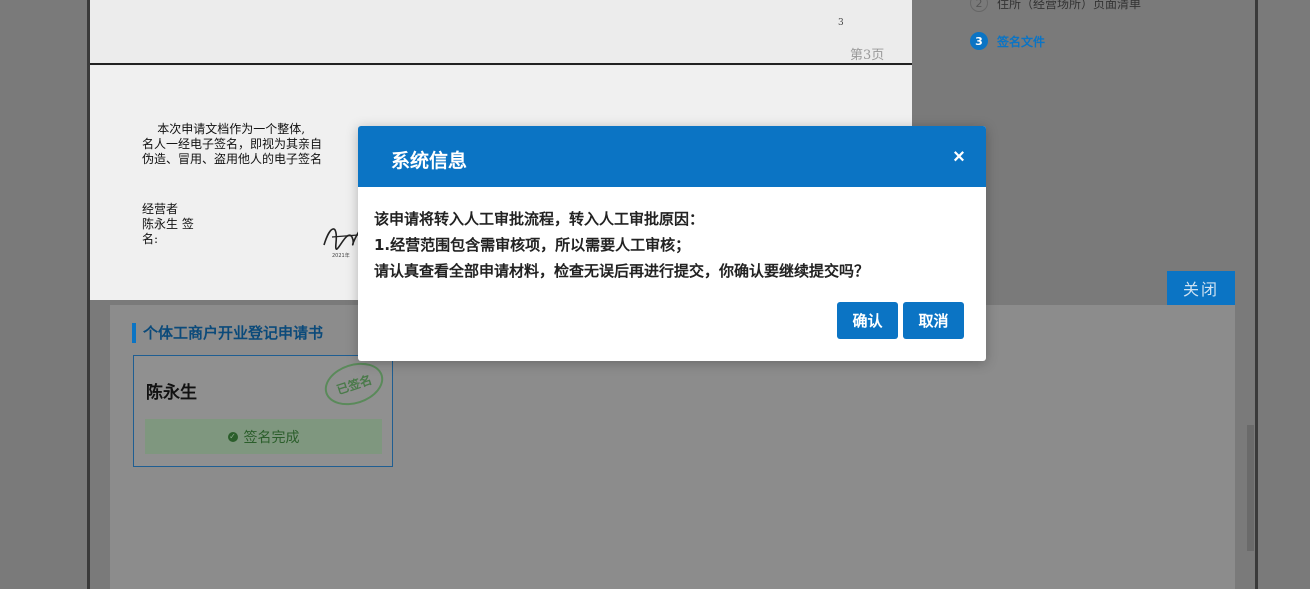  I want to click on page-label: 第3页, so click(867, 55).